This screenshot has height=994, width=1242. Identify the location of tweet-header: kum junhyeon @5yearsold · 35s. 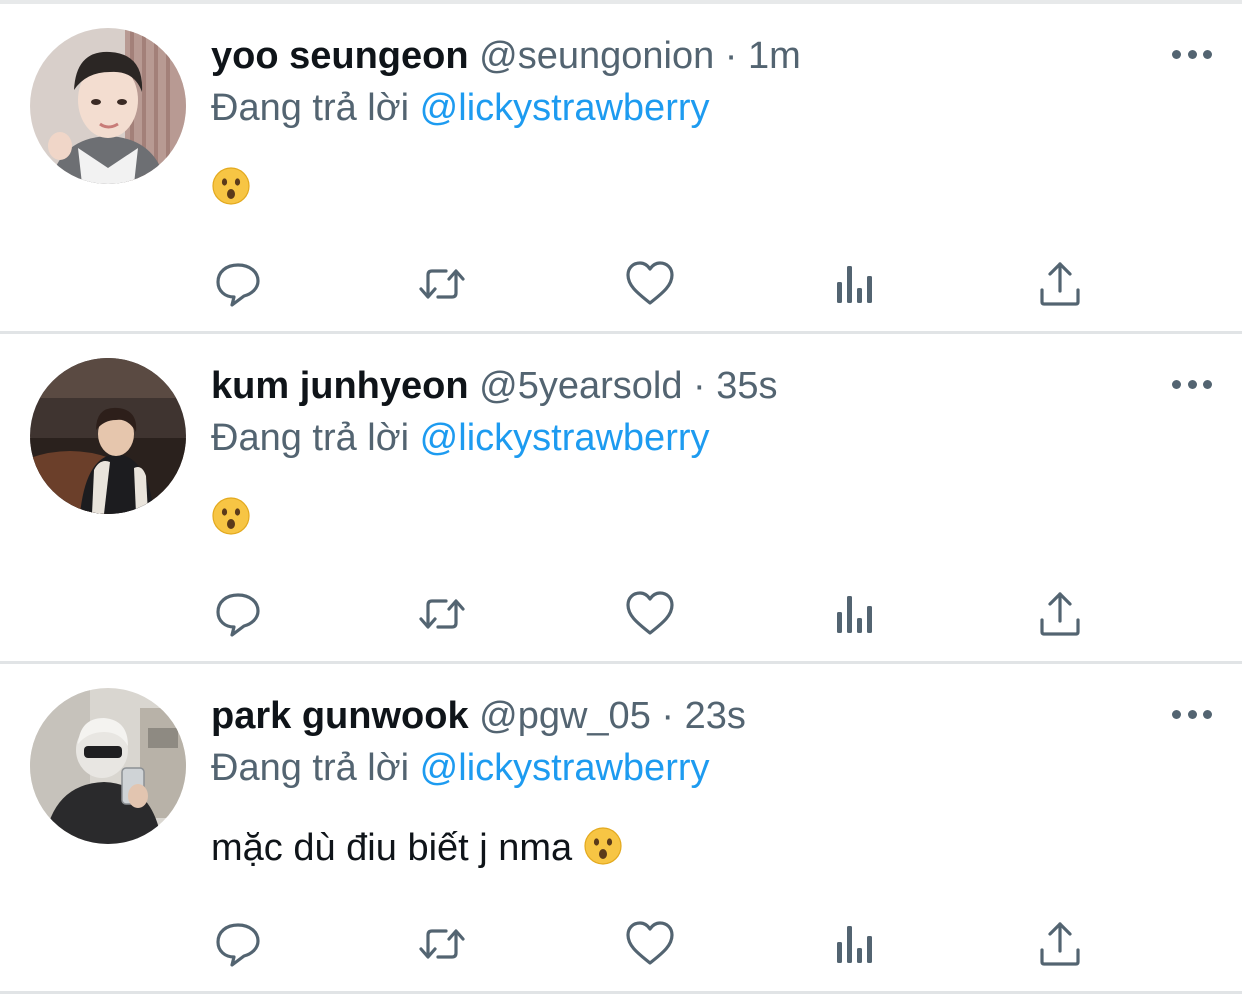
(494, 386).